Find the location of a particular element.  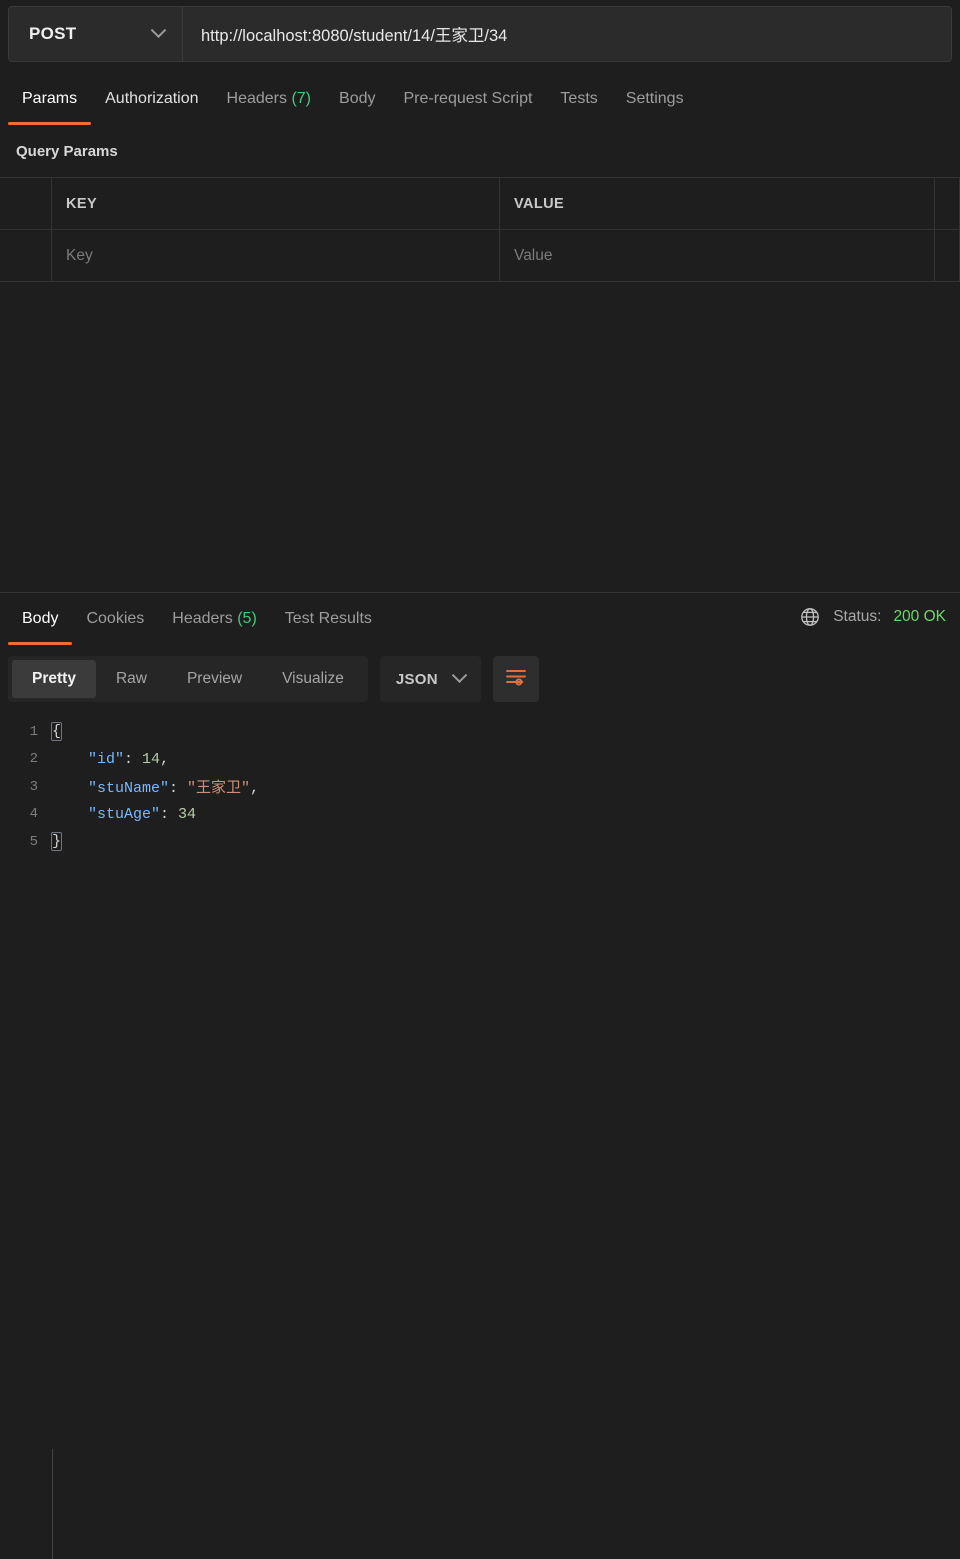

code-line-content: "stuAge": 34 is located at coordinates (124, 814).